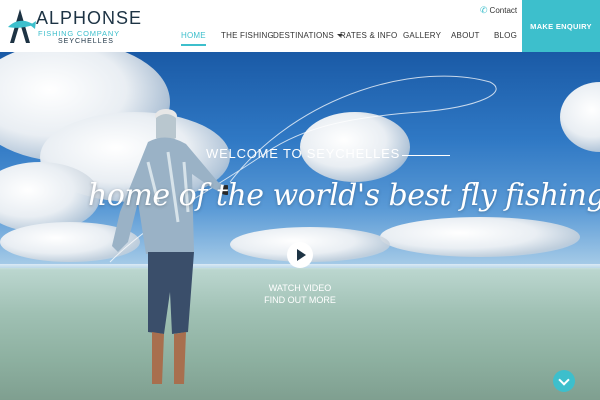 The width and height of the screenshot is (600, 400). What do you see at coordinates (422, 35) in the screenshot?
I see `nav-gallery: GALLERY` at bounding box center [422, 35].